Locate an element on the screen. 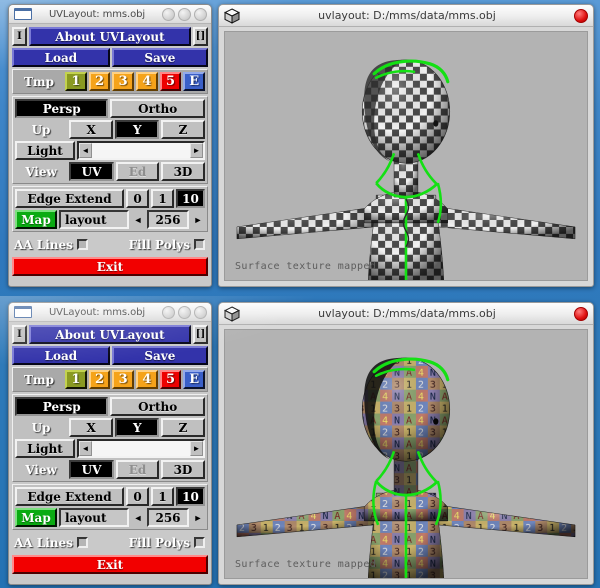 This screenshot has height=588, width=600. up-axis-row: Up X Y Z is located at coordinates (110, 129).